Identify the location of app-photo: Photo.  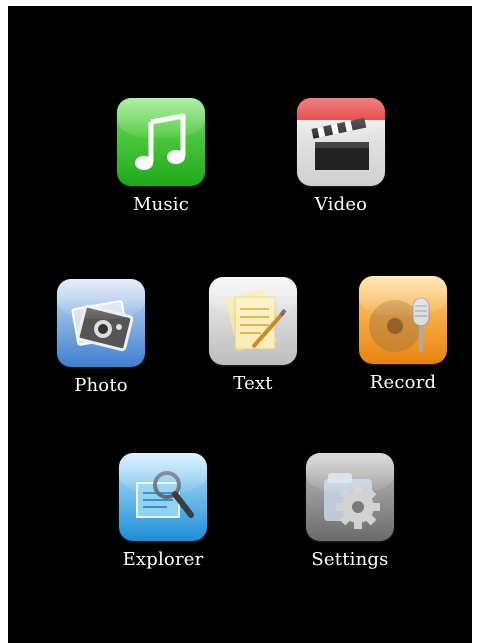
(101, 337).